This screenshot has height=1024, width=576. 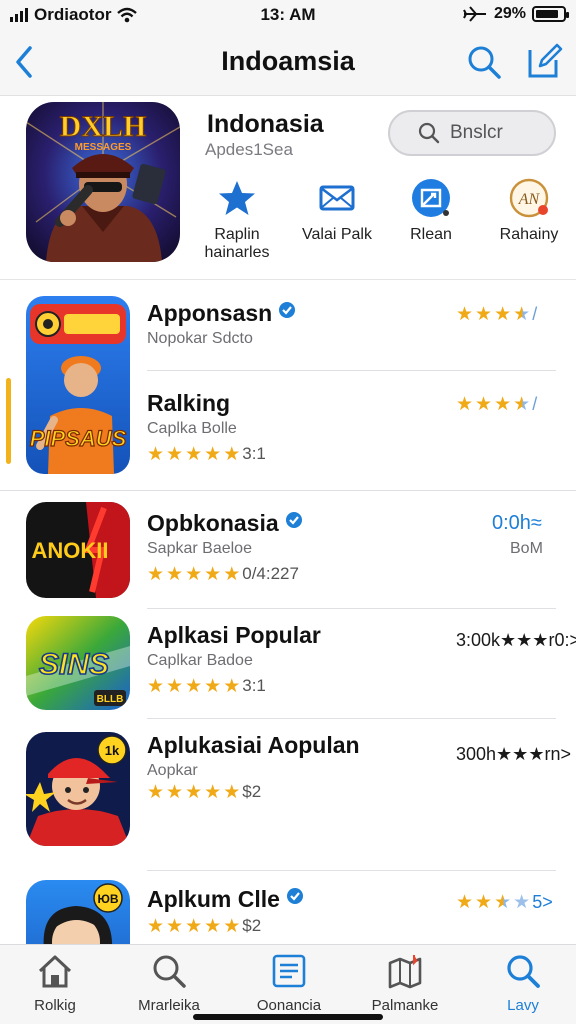 What do you see at coordinates (225, 523) in the screenshot?
I see `app-title: Opbkonasia` at bounding box center [225, 523].